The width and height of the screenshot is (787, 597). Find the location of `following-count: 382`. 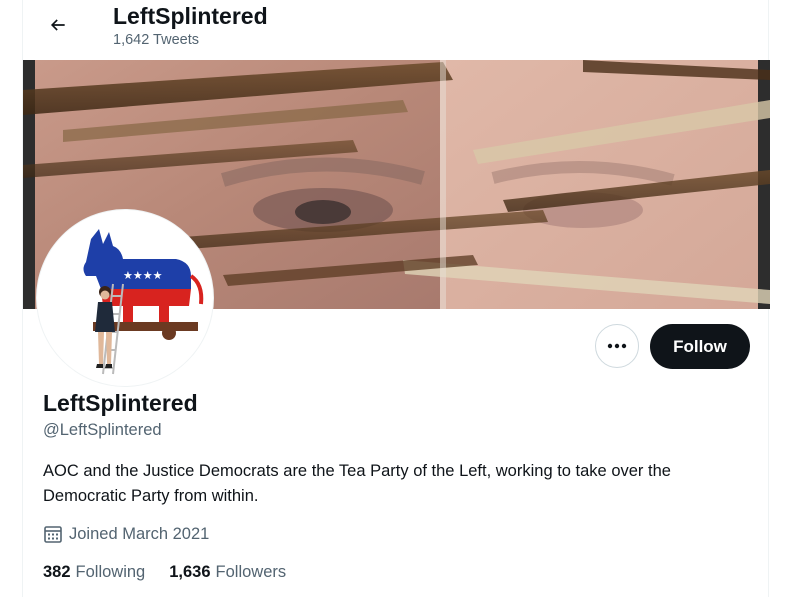

following-count: 382 is located at coordinates (57, 572).